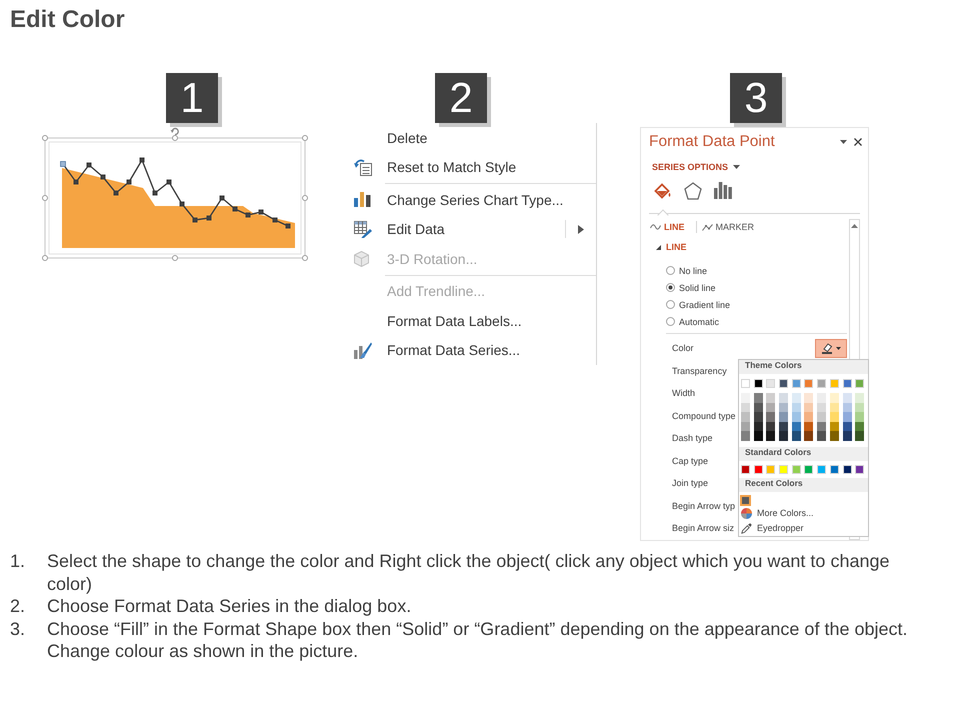  What do you see at coordinates (174, 132) in the screenshot?
I see `rotate-handle-icon` at bounding box center [174, 132].